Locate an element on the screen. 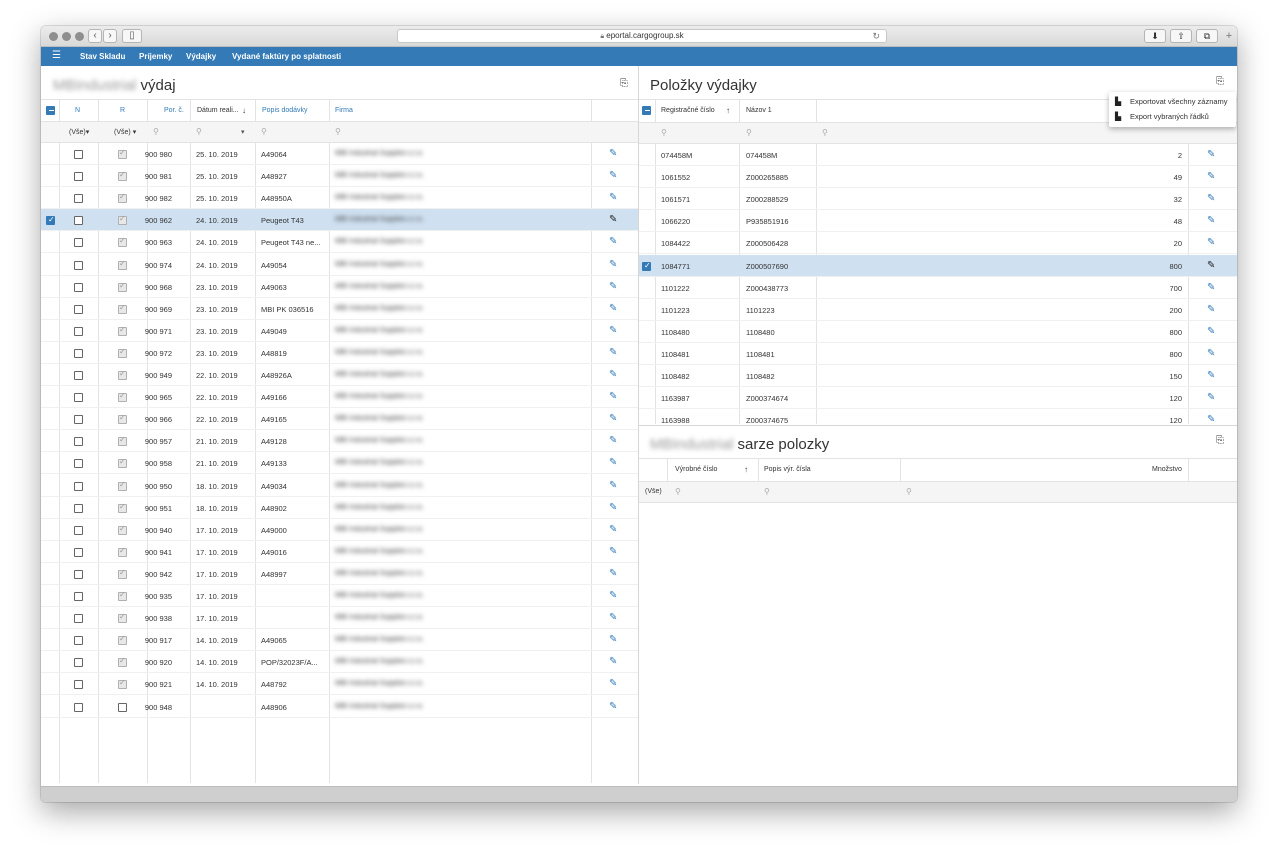 This screenshot has height=848, width=1279. col-firma-header: Firma is located at coordinates (344, 110).